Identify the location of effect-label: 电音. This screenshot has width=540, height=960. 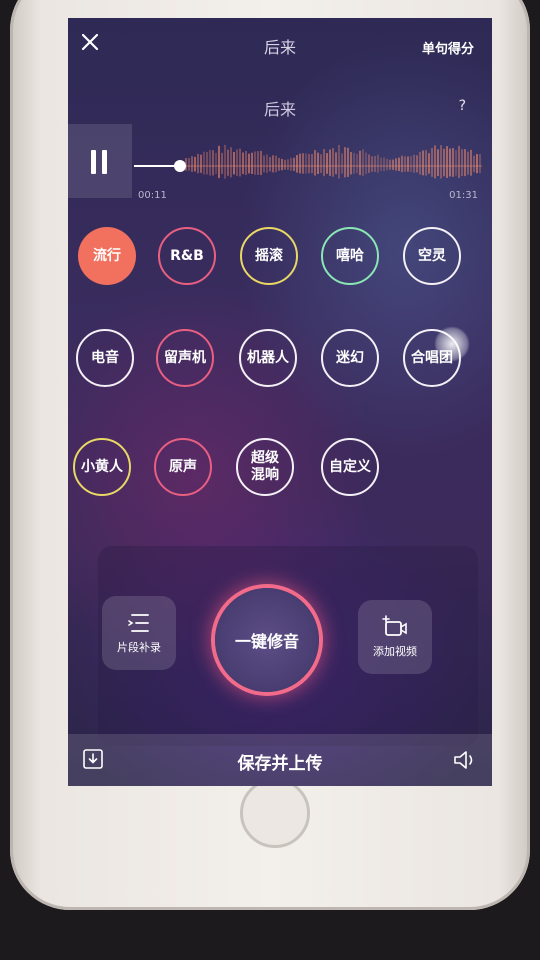
(105, 357).